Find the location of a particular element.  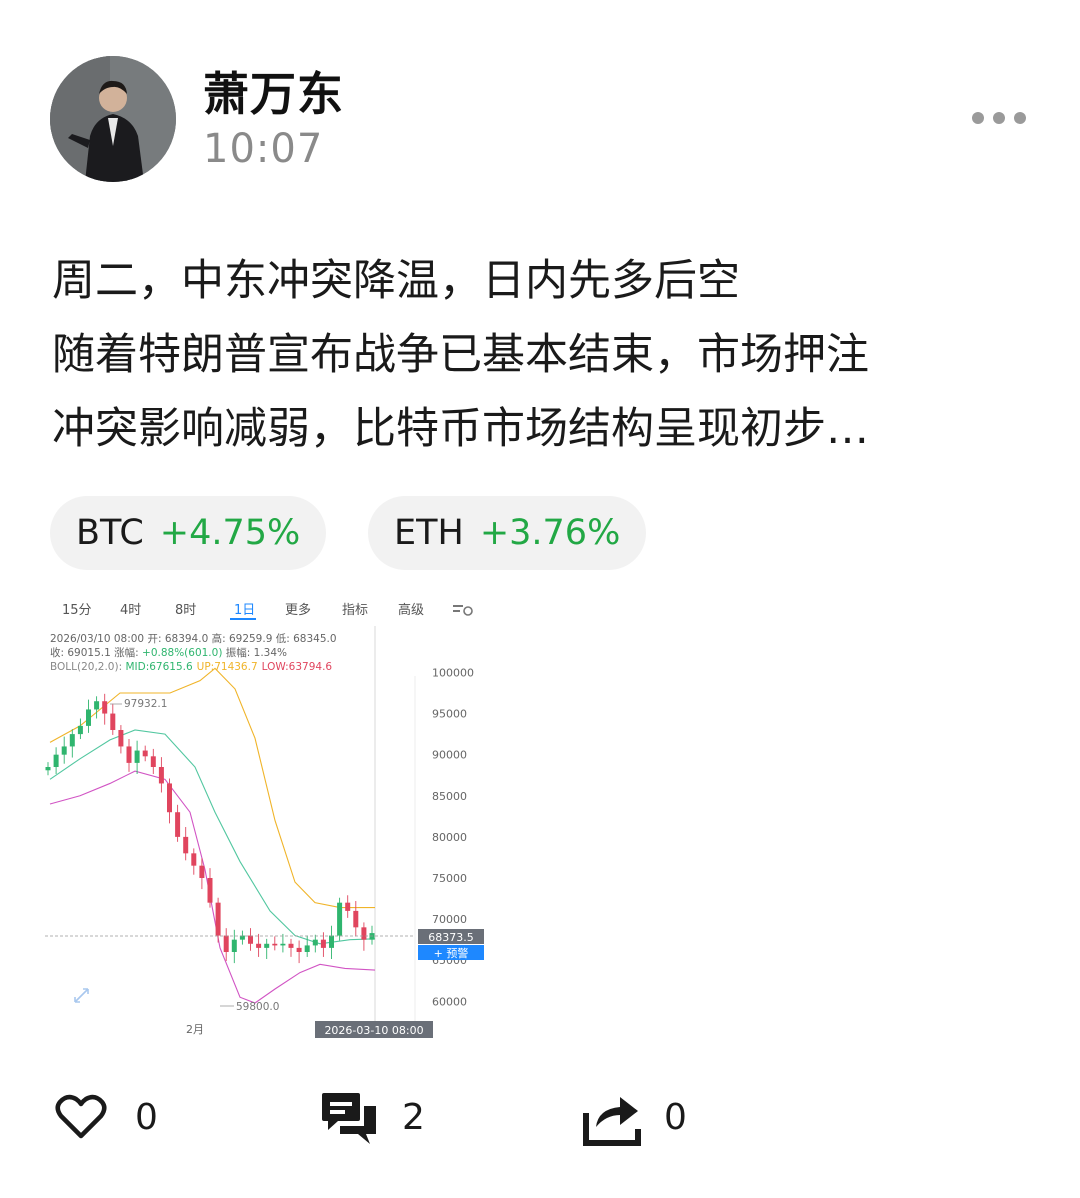

author-avatar is located at coordinates (113, 119).